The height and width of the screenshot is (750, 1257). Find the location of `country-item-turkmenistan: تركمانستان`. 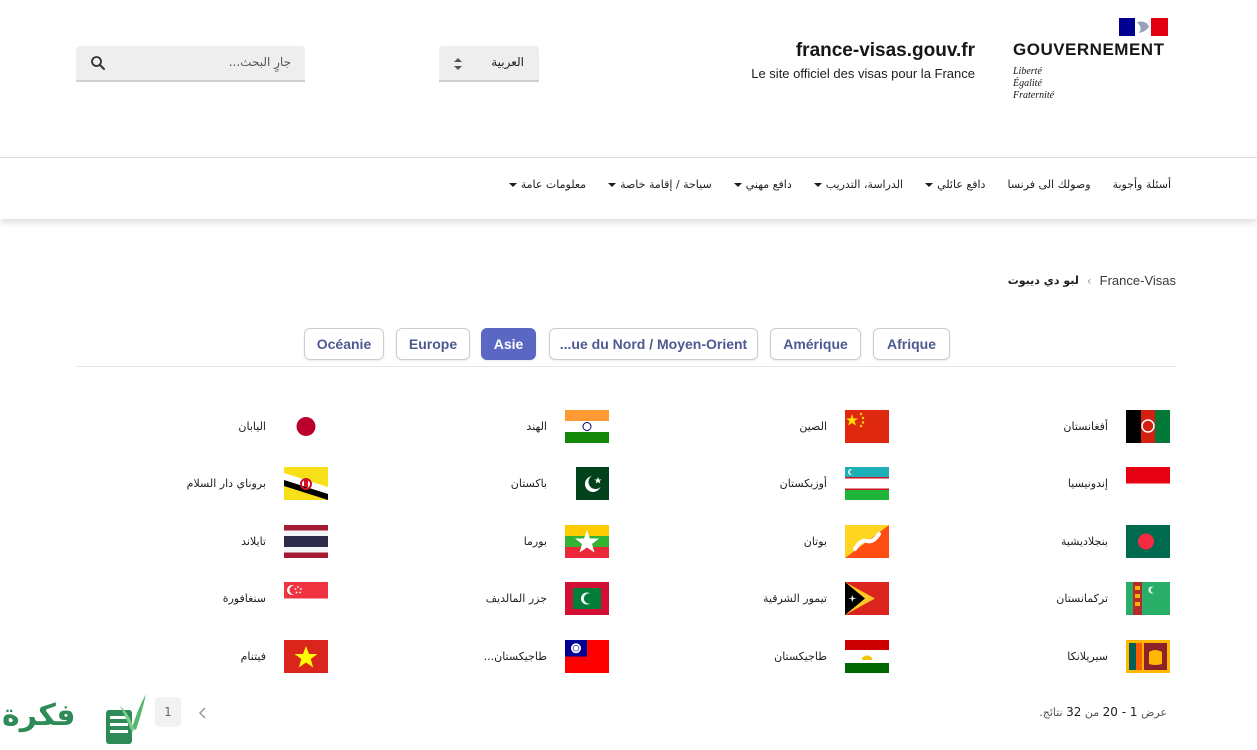

country-item-turkmenistan: تركمانستان is located at coordinates (1048, 599).